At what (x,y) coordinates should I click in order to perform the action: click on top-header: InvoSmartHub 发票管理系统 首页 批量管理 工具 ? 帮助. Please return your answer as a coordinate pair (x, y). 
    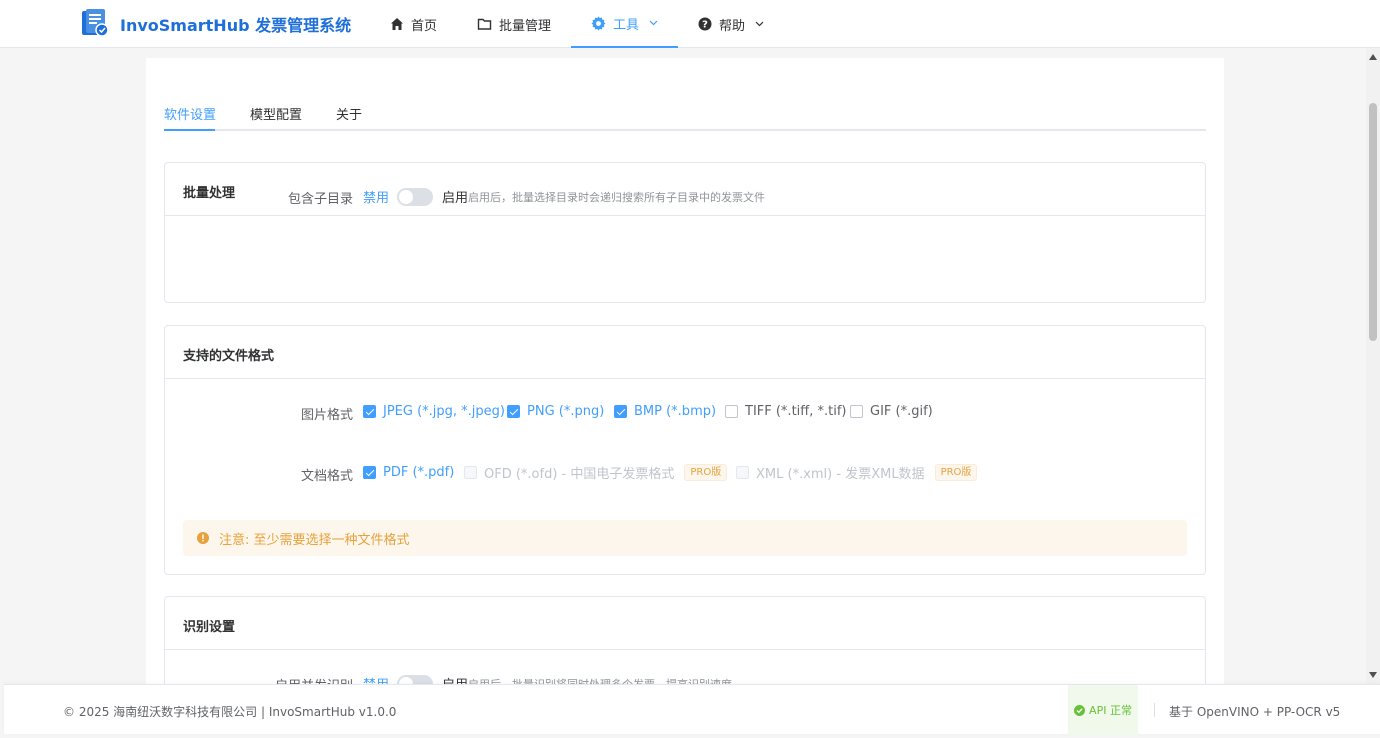
    Looking at the image, I should click on (690, 24).